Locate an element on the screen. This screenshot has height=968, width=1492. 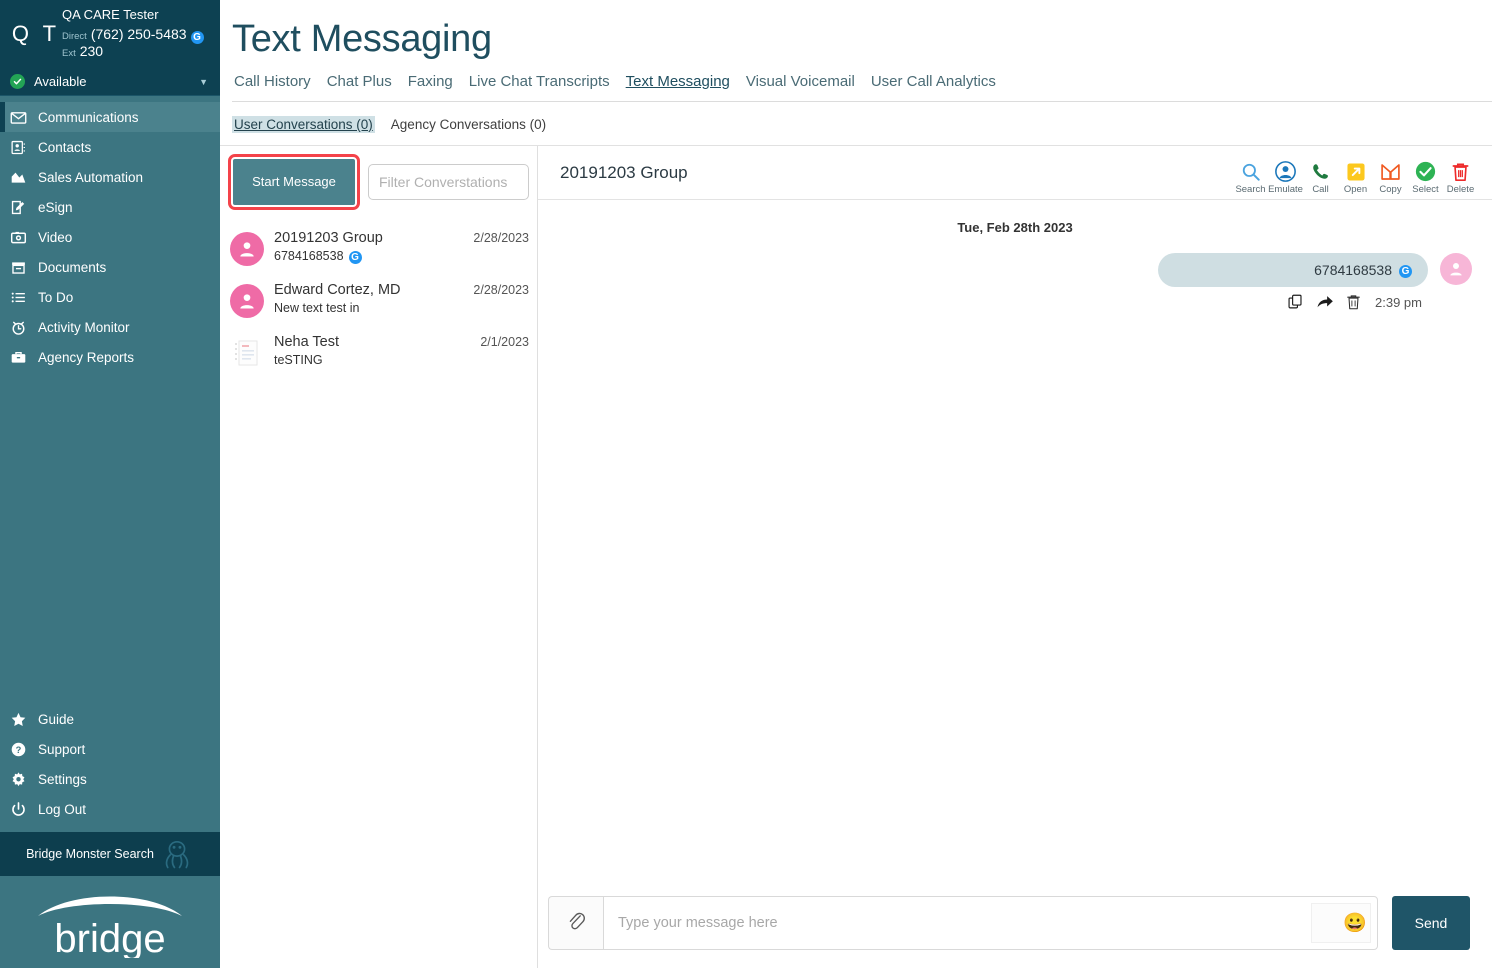
phone-icon is located at coordinates (1320, 172).